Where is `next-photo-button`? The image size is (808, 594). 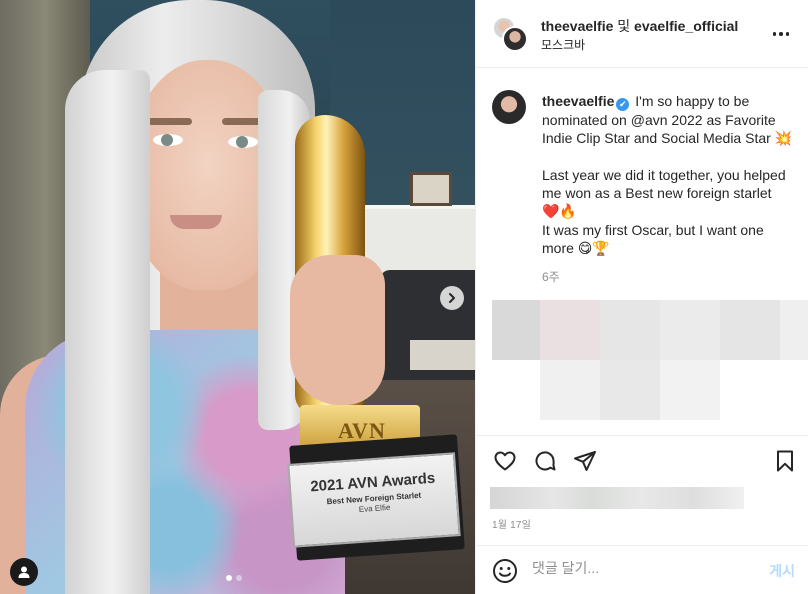
next-photo-button is located at coordinates (452, 298).